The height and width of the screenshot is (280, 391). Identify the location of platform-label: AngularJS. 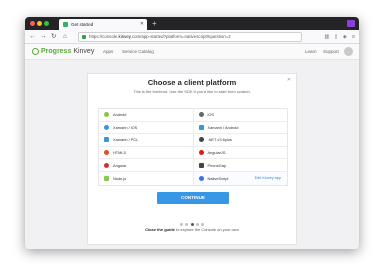
(216, 153).